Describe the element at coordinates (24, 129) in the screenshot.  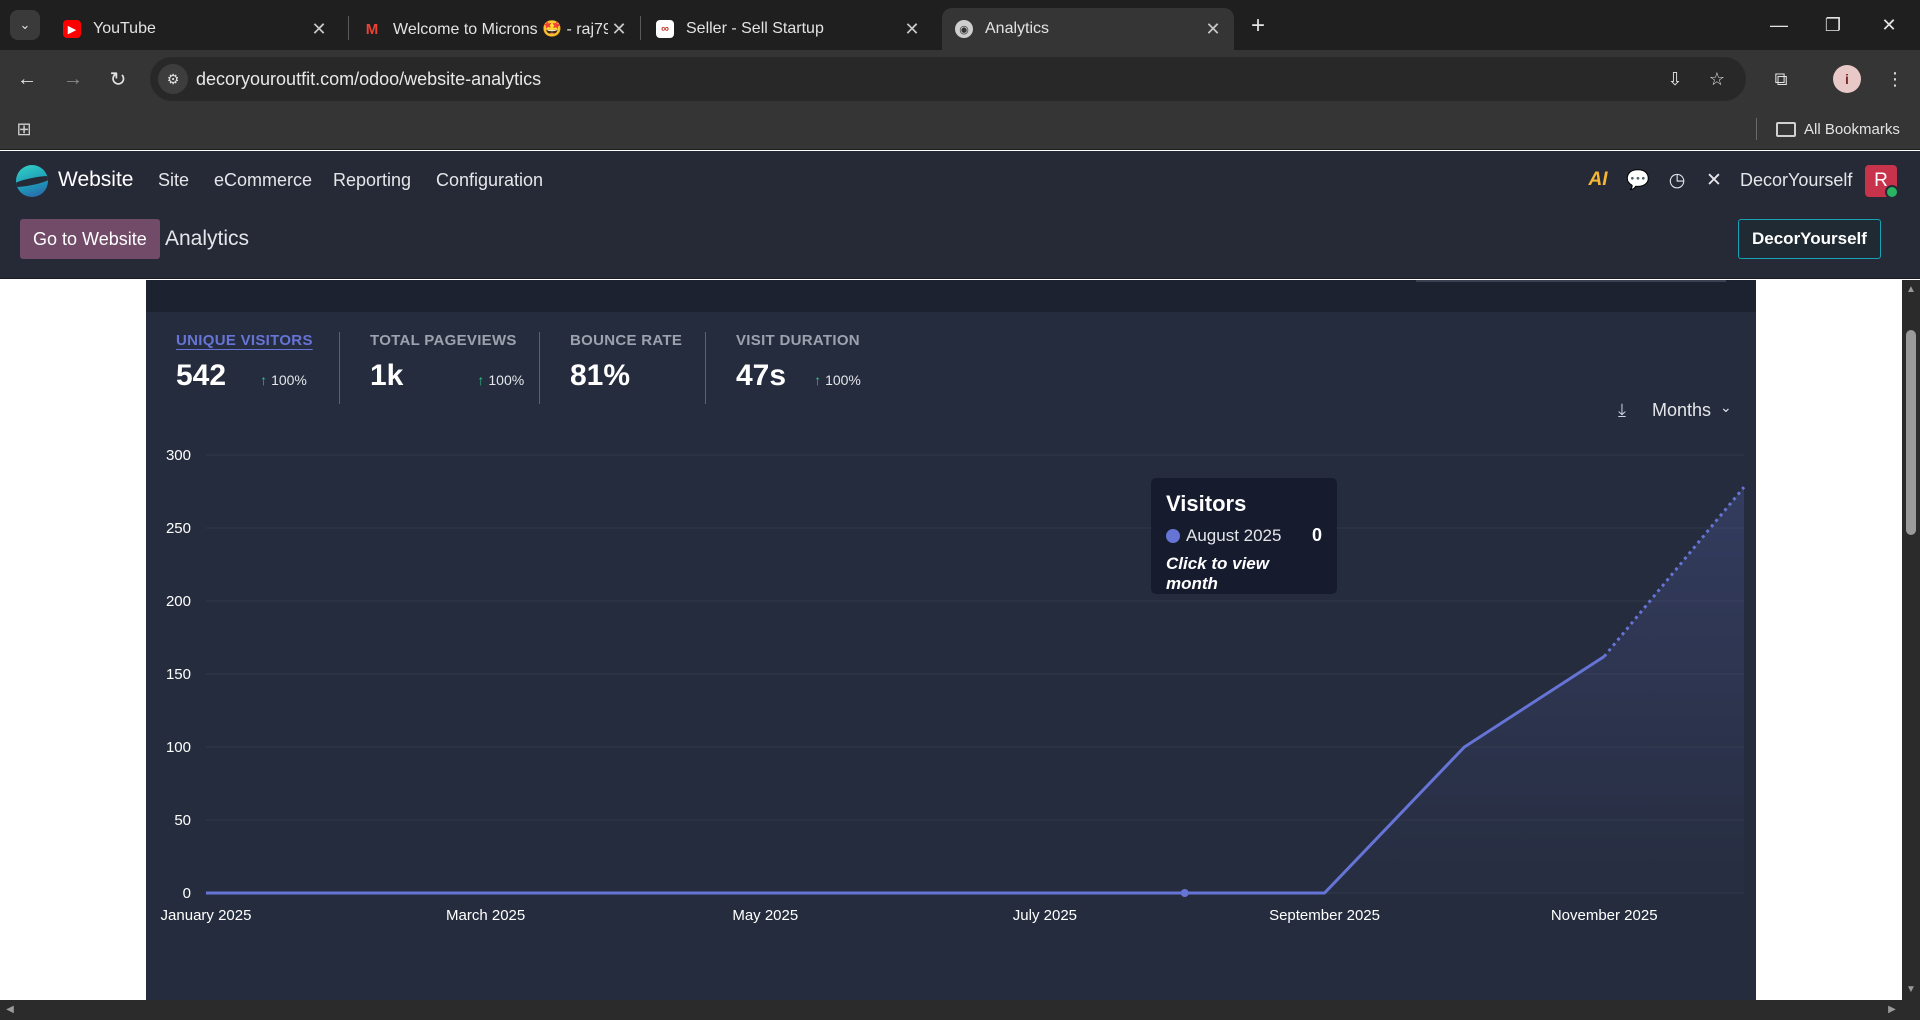
I see `apps-grid-icon: ⊞` at that location.